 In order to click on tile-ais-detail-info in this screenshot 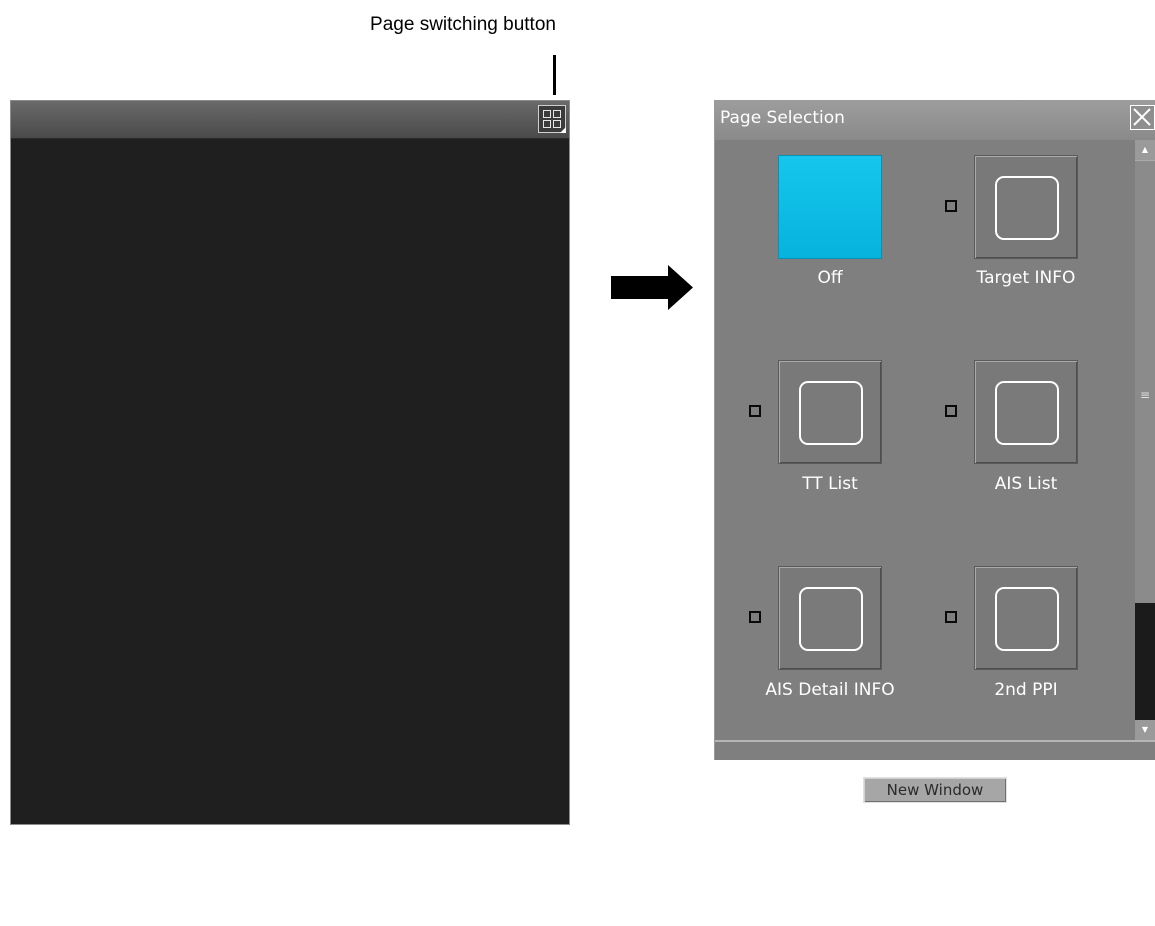, I will do `click(830, 618)`.